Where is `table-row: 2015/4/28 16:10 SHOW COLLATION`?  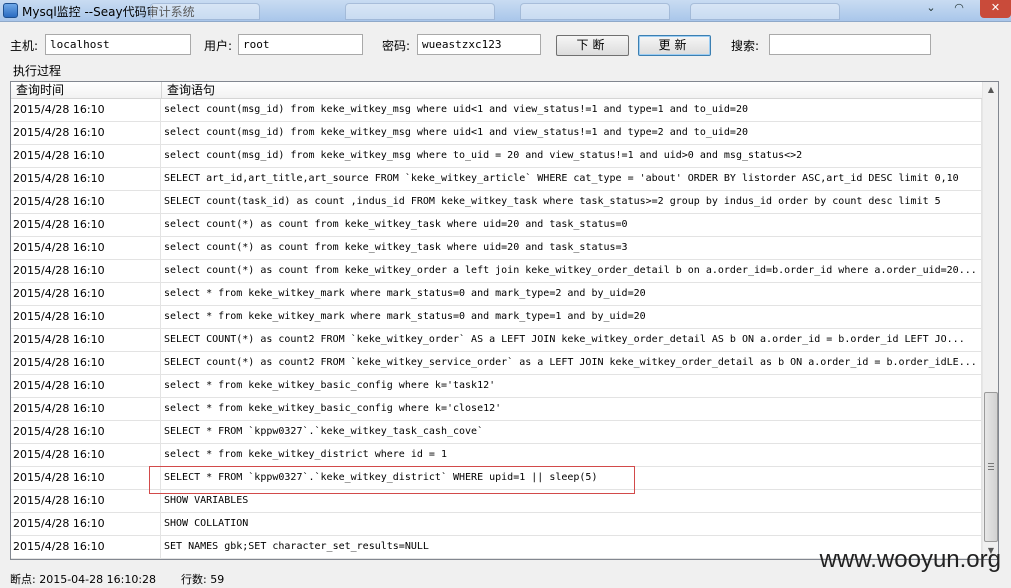 table-row: 2015/4/28 16:10 SHOW COLLATION is located at coordinates (497, 524).